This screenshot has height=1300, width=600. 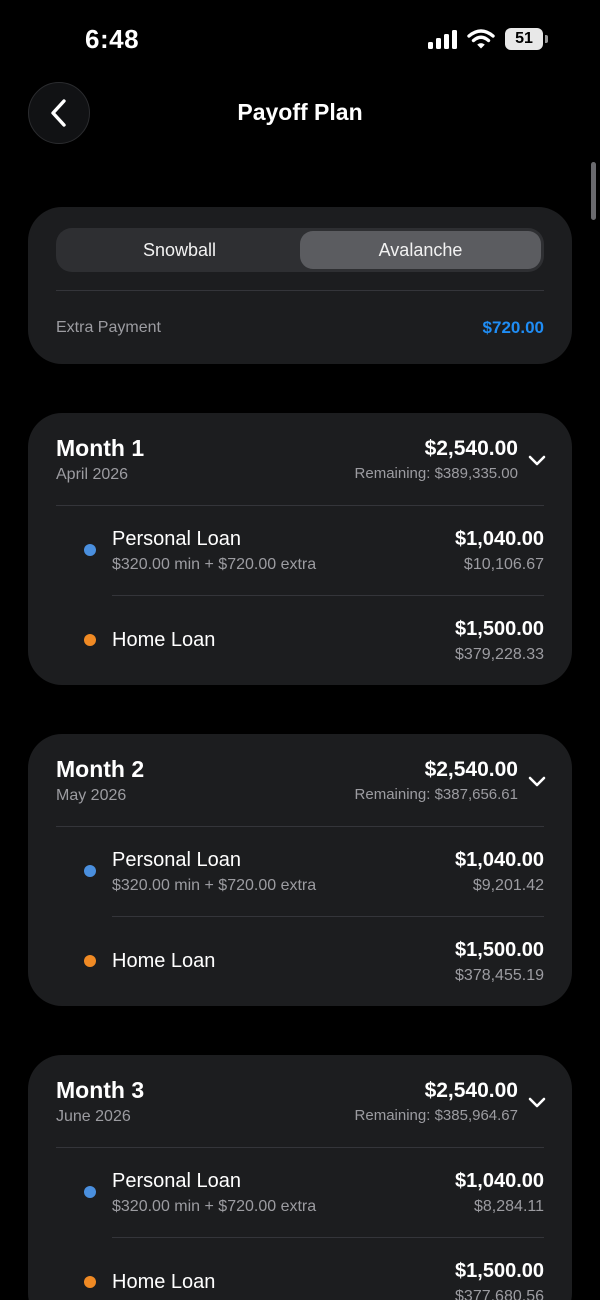 What do you see at coordinates (112, 39) in the screenshot?
I see `status-time: 6:48` at bounding box center [112, 39].